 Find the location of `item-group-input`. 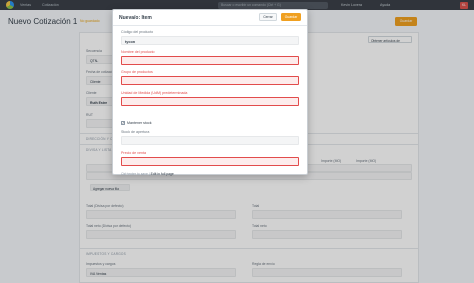

item-group-input is located at coordinates (210, 80).